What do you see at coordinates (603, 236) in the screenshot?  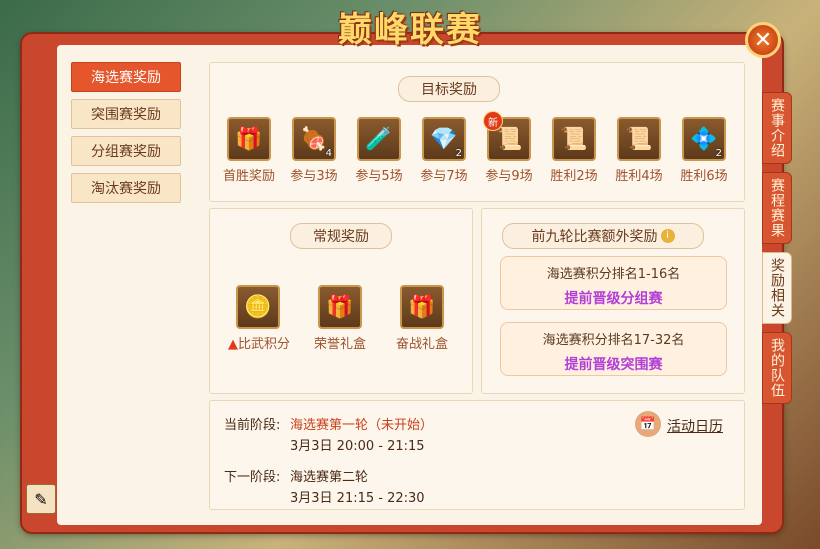 I see `extra-reward-title: 前九轮比赛额外奖励 i` at bounding box center [603, 236].